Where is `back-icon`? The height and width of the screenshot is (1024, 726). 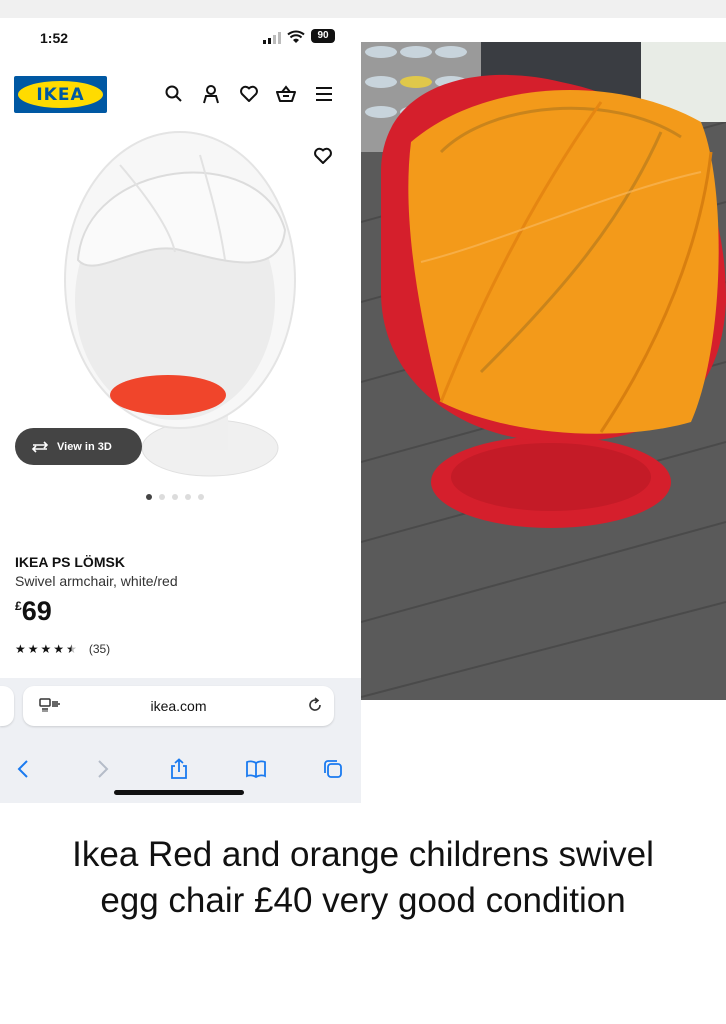 back-icon is located at coordinates (24, 769).